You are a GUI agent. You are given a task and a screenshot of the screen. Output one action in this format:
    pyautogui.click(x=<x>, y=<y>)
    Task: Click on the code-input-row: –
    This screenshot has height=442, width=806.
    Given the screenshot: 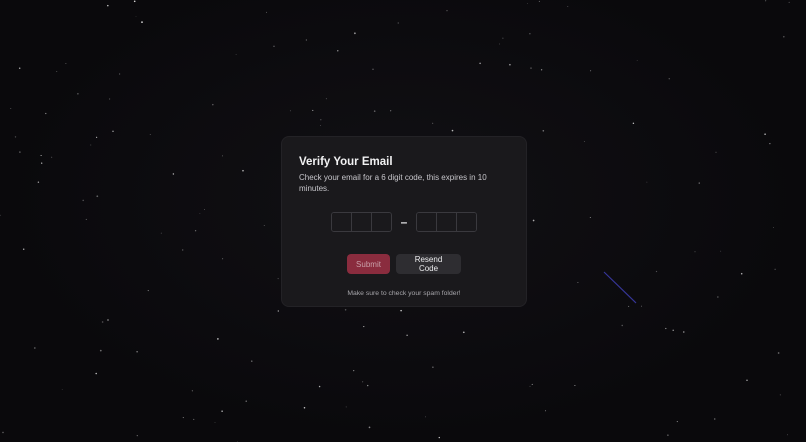 What is the action you would take?
    pyautogui.click(x=404, y=222)
    